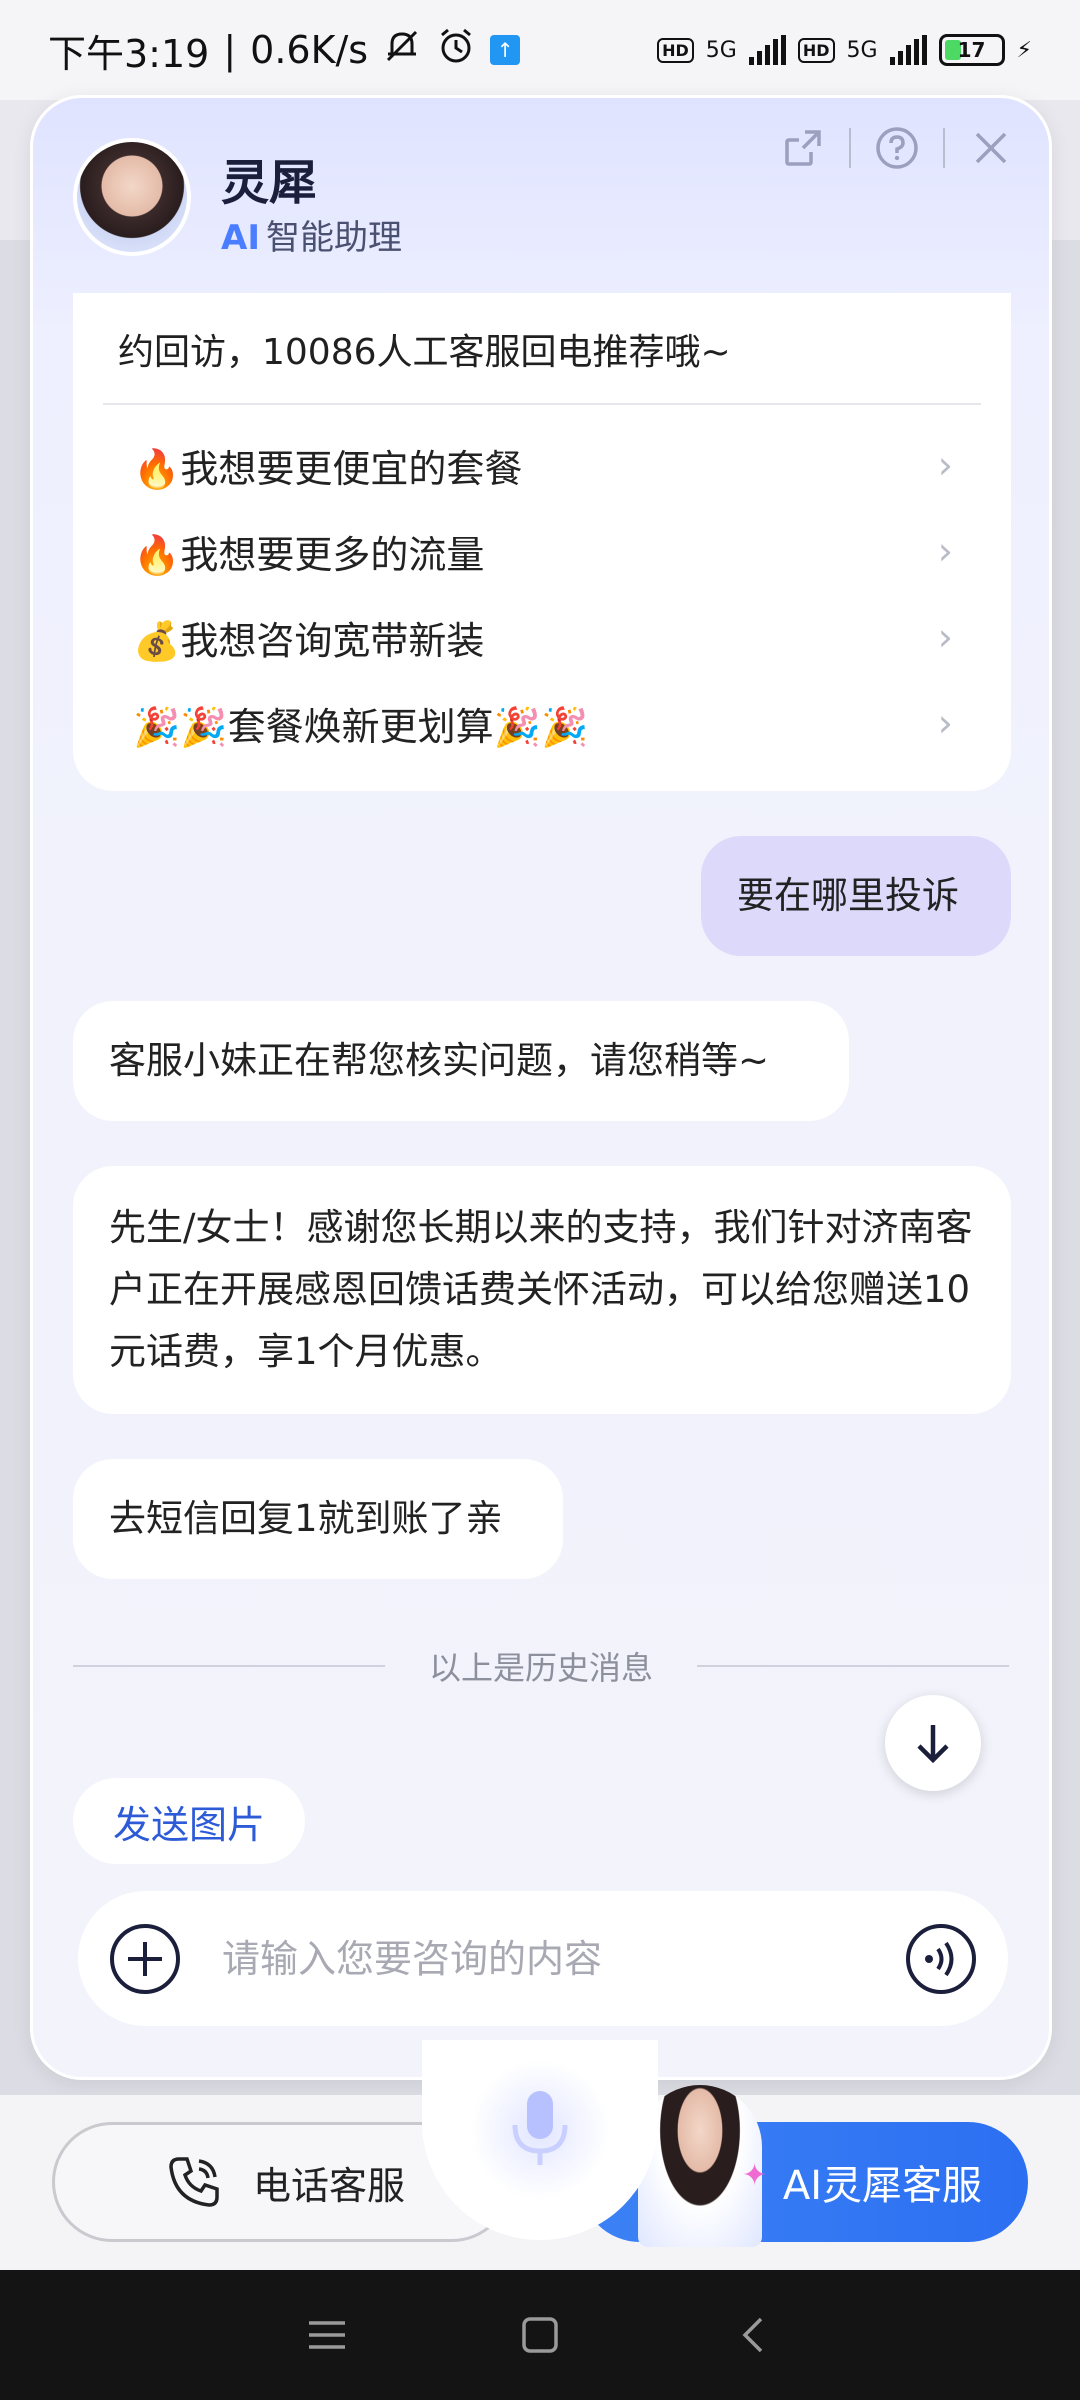 Image resolution: width=1080 pixels, height=2400 pixels. I want to click on assistant-subtitle-text: 智能助理, so click(333, 238).